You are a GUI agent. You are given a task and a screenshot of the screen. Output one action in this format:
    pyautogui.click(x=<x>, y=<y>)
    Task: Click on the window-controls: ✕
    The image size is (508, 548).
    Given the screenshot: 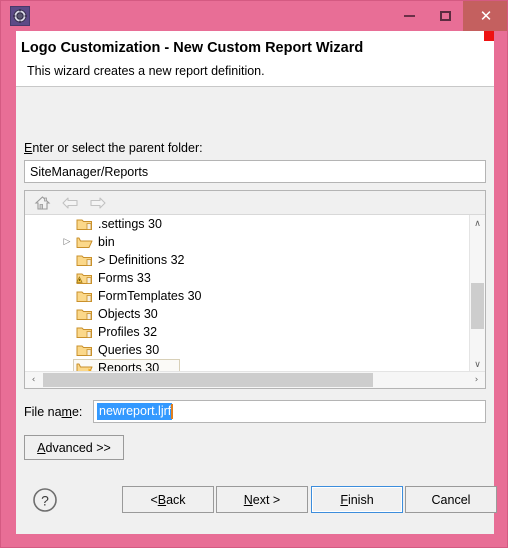 What is the action you would take?
    pyautogui.click(x=449, y=16)
    